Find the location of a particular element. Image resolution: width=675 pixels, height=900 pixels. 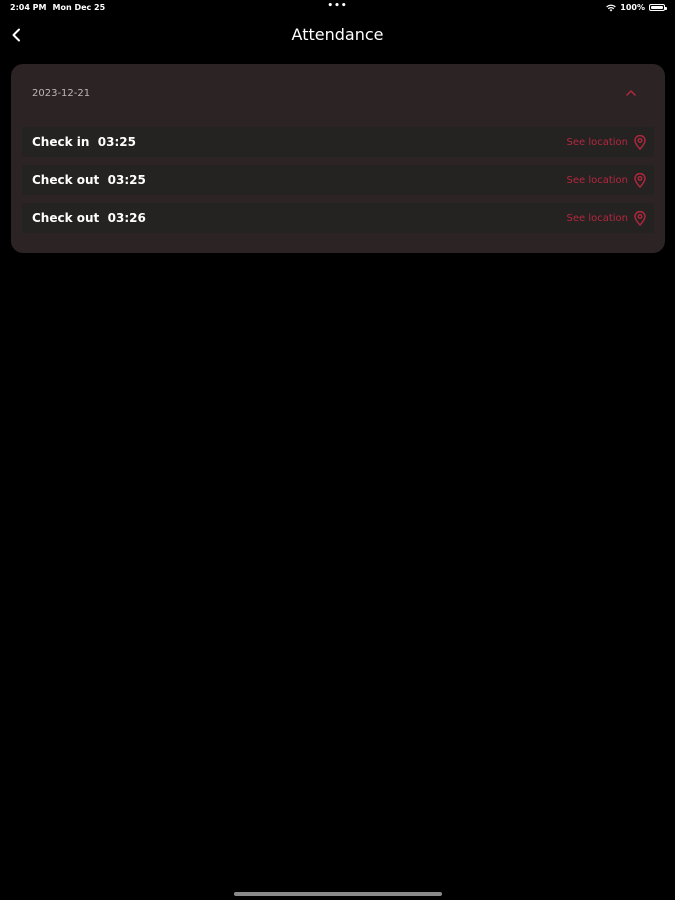

status-right: 100% is located at coordinates (636, 7).